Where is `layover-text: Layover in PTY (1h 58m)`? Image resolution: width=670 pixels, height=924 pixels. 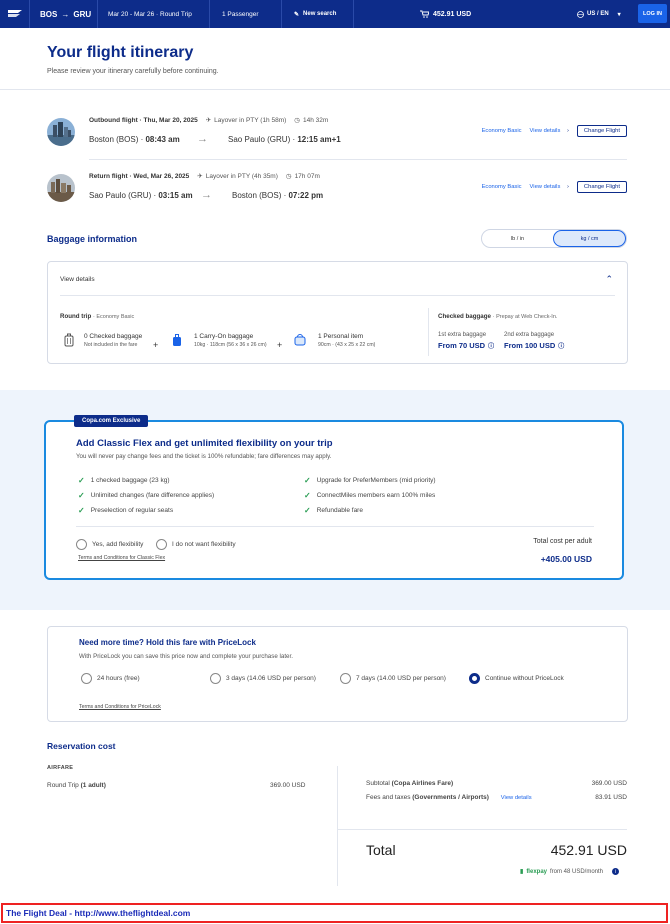
layover-text: Layover in PTY (1h 58m) is located at coordinates (250, 120).